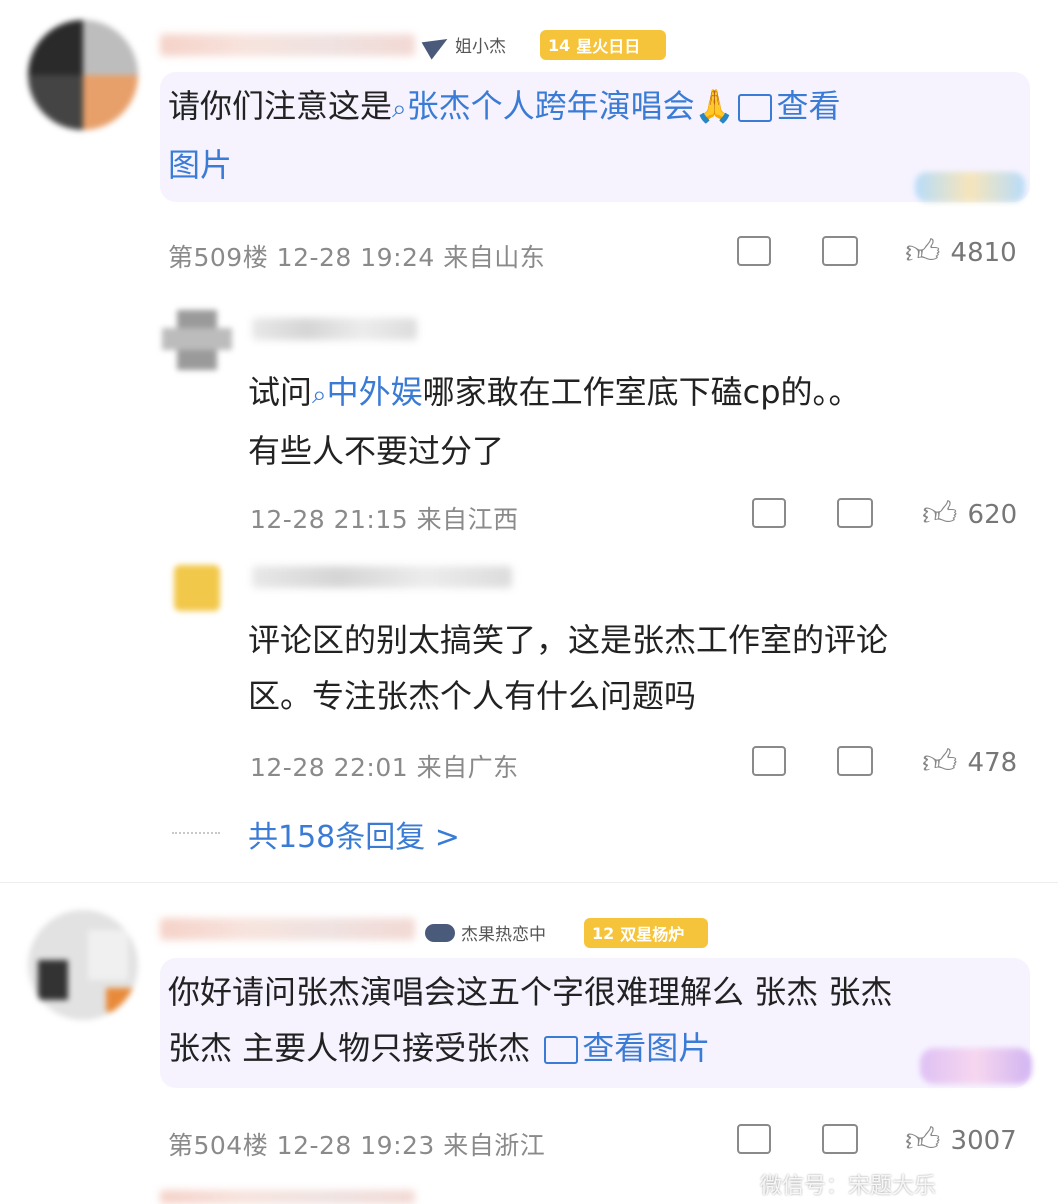 This screenshot has width=1058, height=1204. I want to click on like-count: 478, so click(992, 762).